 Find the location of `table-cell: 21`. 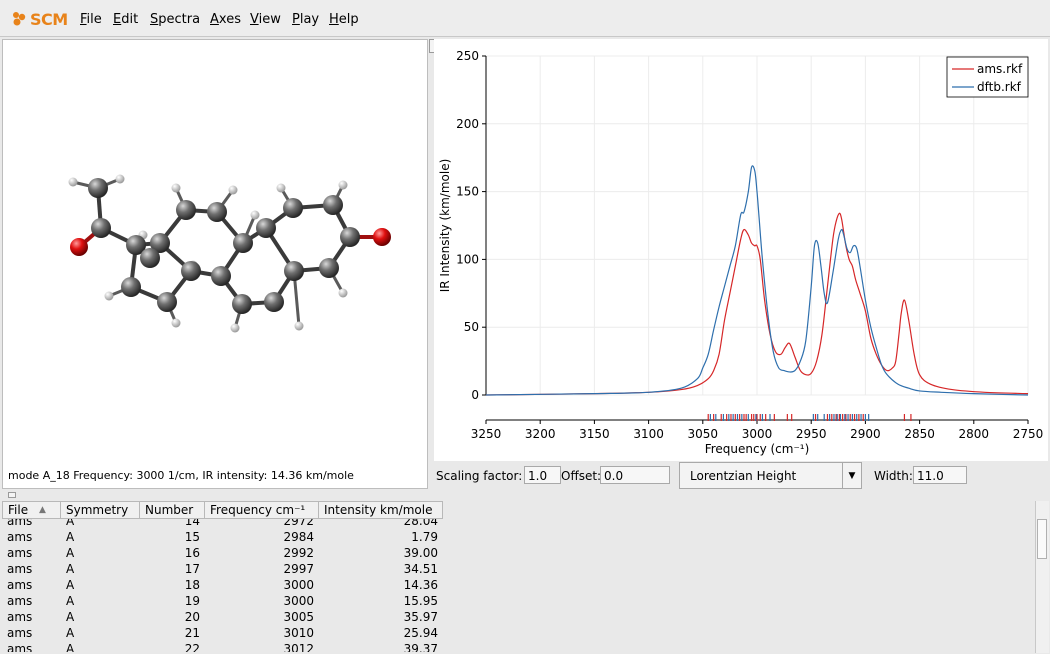

table-cell: 21 is located at coordinates (192, 633).